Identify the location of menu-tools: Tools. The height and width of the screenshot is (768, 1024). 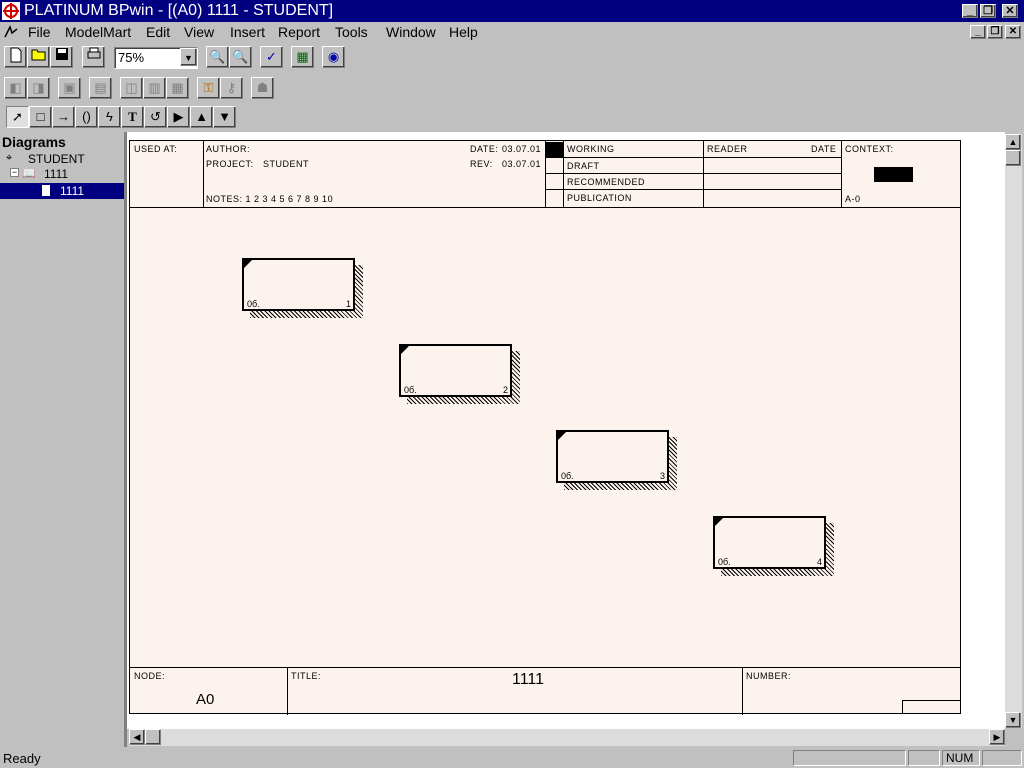
(351, 32).